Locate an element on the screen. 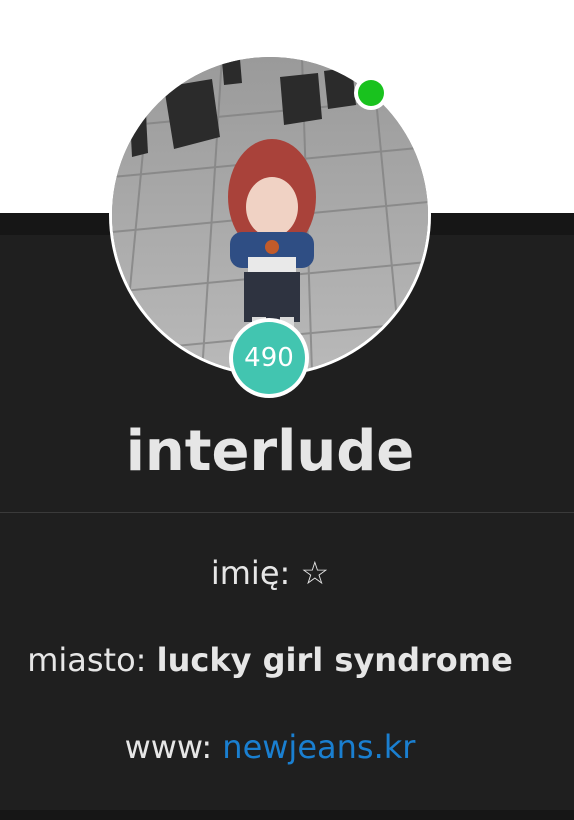 The height and width of the screenshot is (820, 574). online-status-indicator is located at coordinates (371, 93).